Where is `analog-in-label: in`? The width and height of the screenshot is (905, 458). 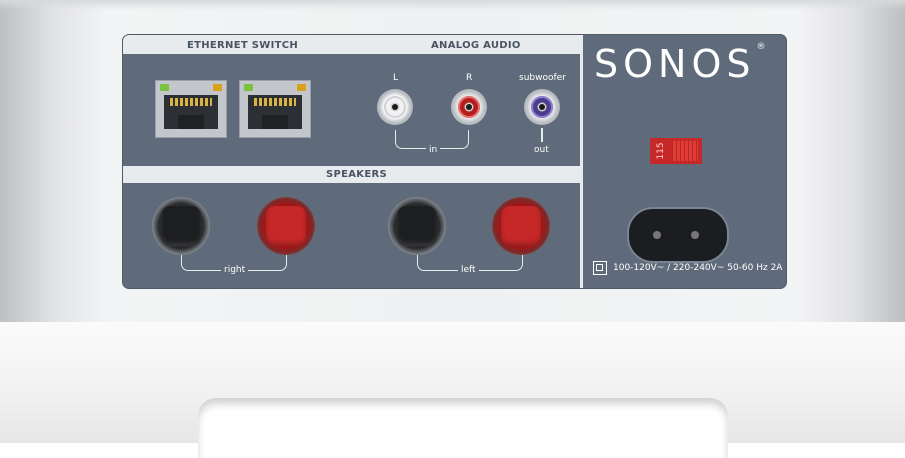 analog-in-label: in is located at coordinates (433, 150).